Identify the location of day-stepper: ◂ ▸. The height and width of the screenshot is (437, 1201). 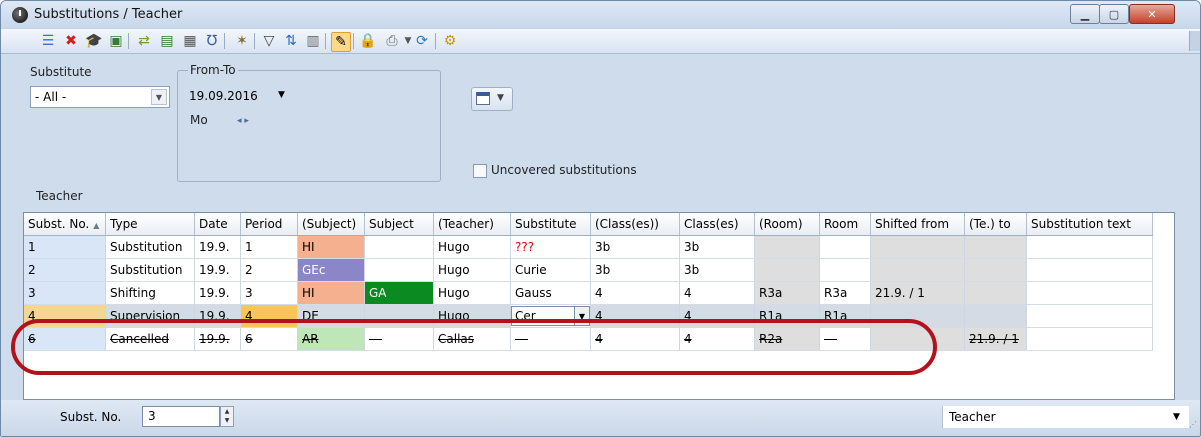
(243, 121).